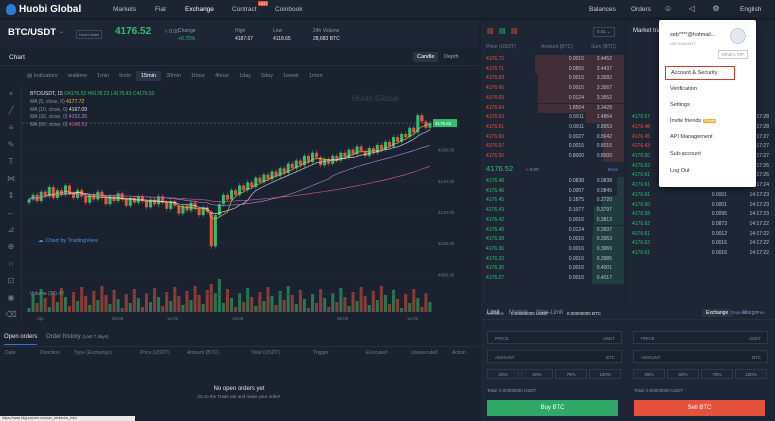 The height and width of the screenshot is (421, 775). What do you see at coordinates (316, 76) in the screenshot?
I see `tf-1mon: 1mon` at bounding box center [316, 76].